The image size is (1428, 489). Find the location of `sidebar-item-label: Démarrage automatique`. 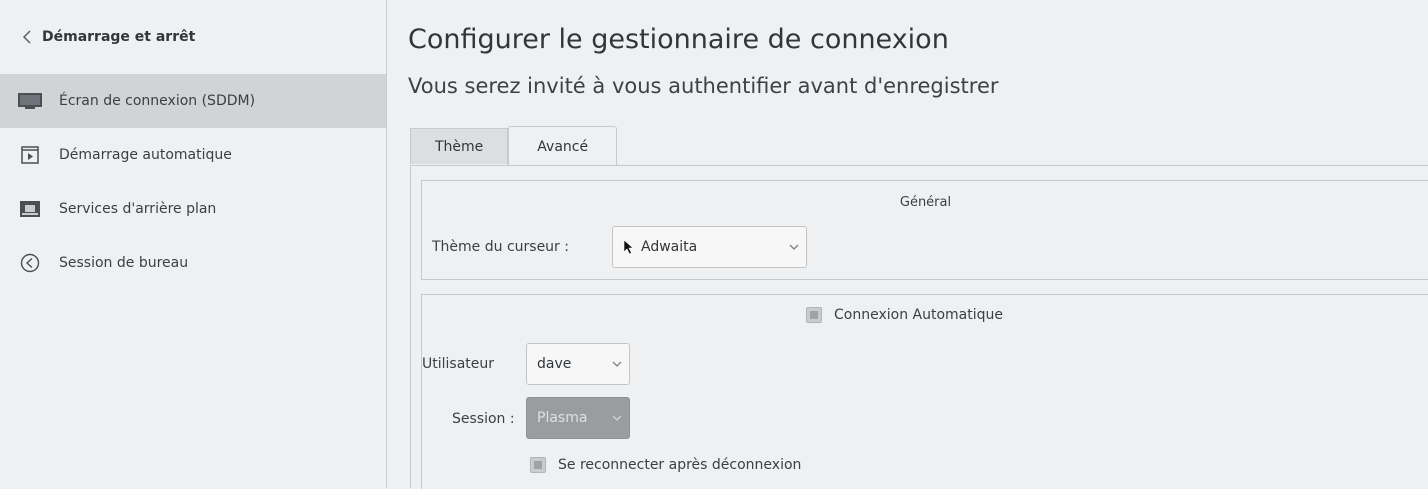

sidebar-item-label: Démarrage automatique is located at coordinates (145, 155).